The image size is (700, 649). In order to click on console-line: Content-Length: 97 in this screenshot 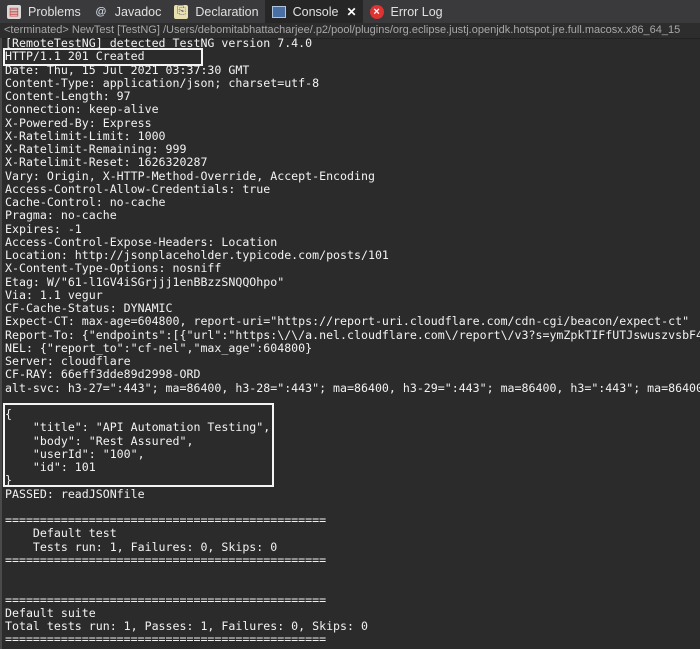, I will do `click(68, 96)`.